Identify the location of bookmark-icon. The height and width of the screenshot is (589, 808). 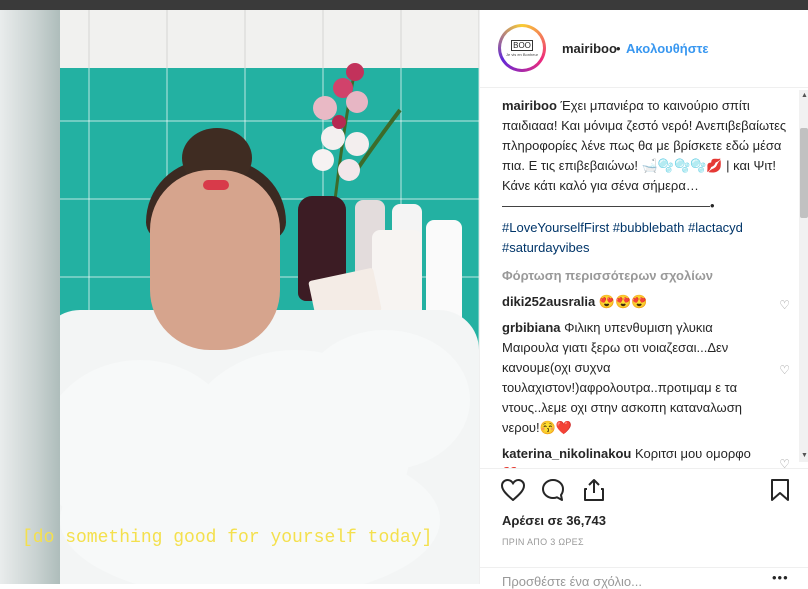
(780, 490).